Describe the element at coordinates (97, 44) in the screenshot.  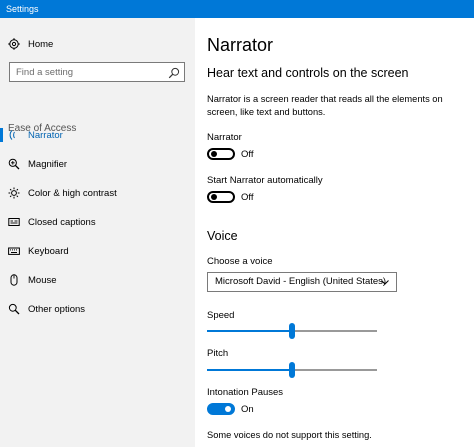
I see `sidebar-item-home: Home` at that location.